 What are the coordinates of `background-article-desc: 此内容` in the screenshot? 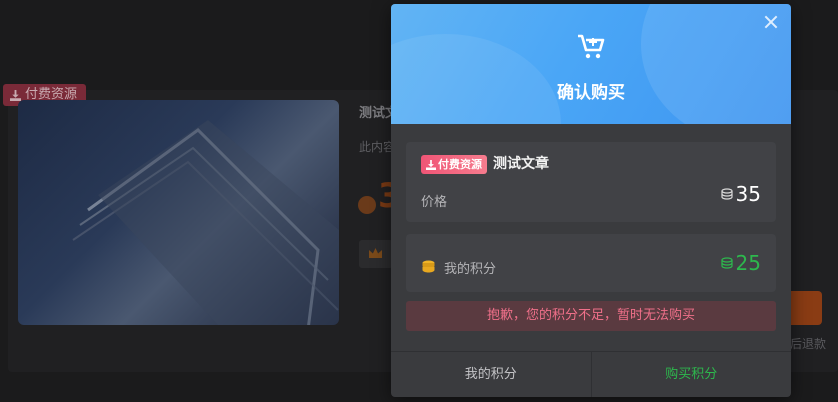 It's located at (377, 147).